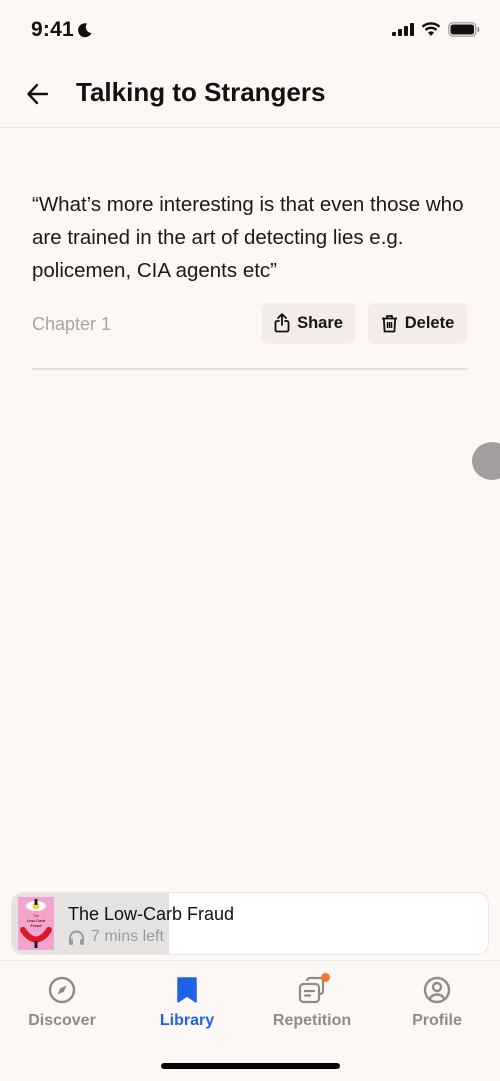  I want to click on tab-repetition: Repetition, so click(312, 1001).